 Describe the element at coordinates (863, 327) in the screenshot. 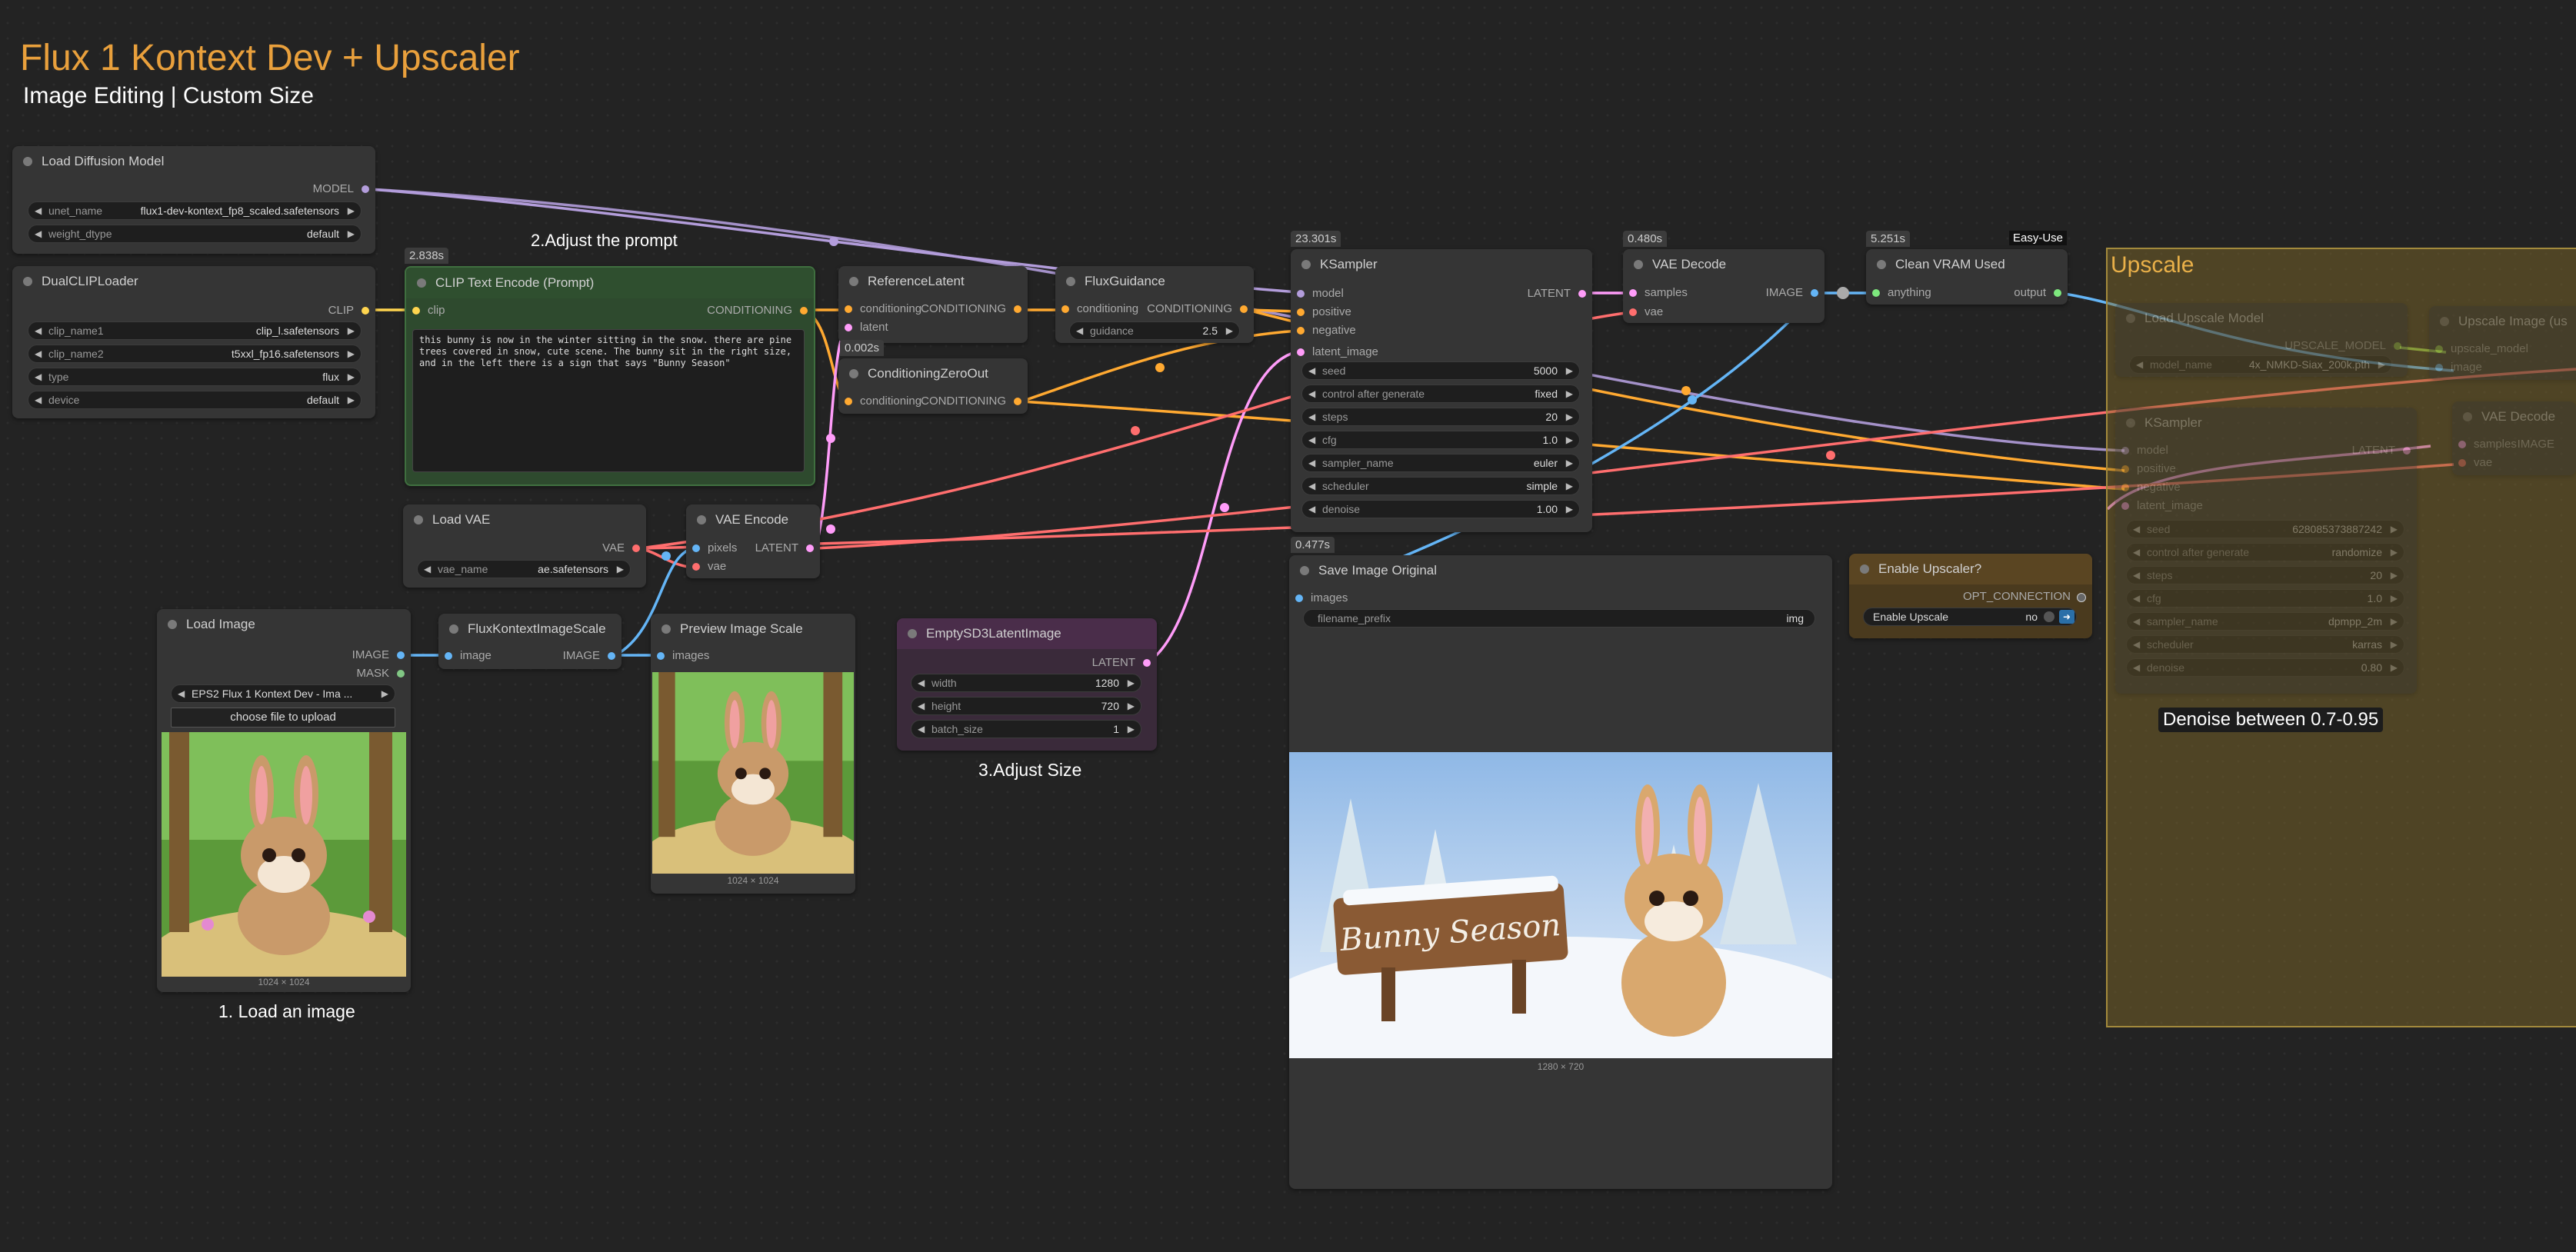

I see `input-latent: latent` at that location.